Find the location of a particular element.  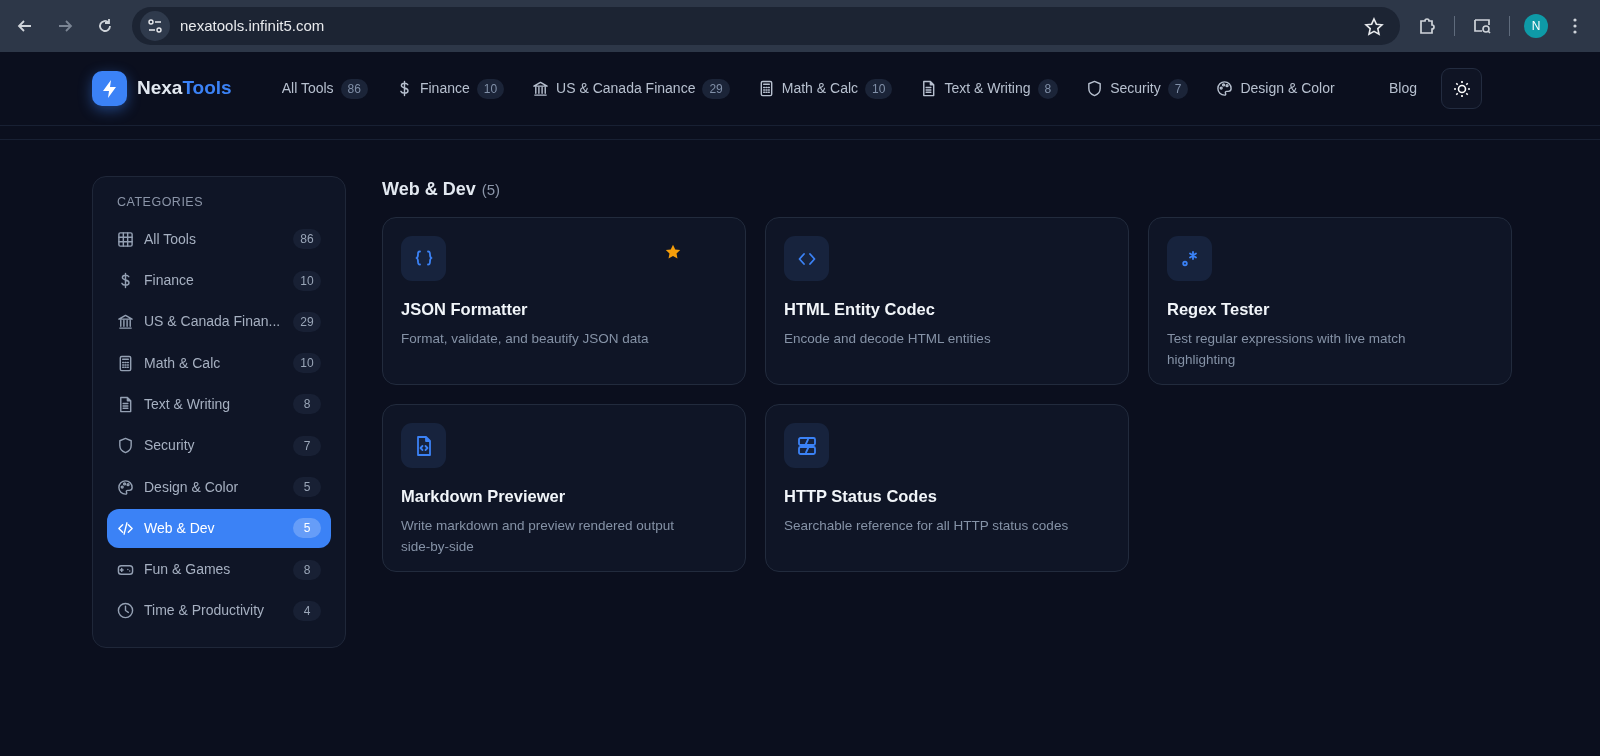

grid-icon is located at coordinates (125, 239).